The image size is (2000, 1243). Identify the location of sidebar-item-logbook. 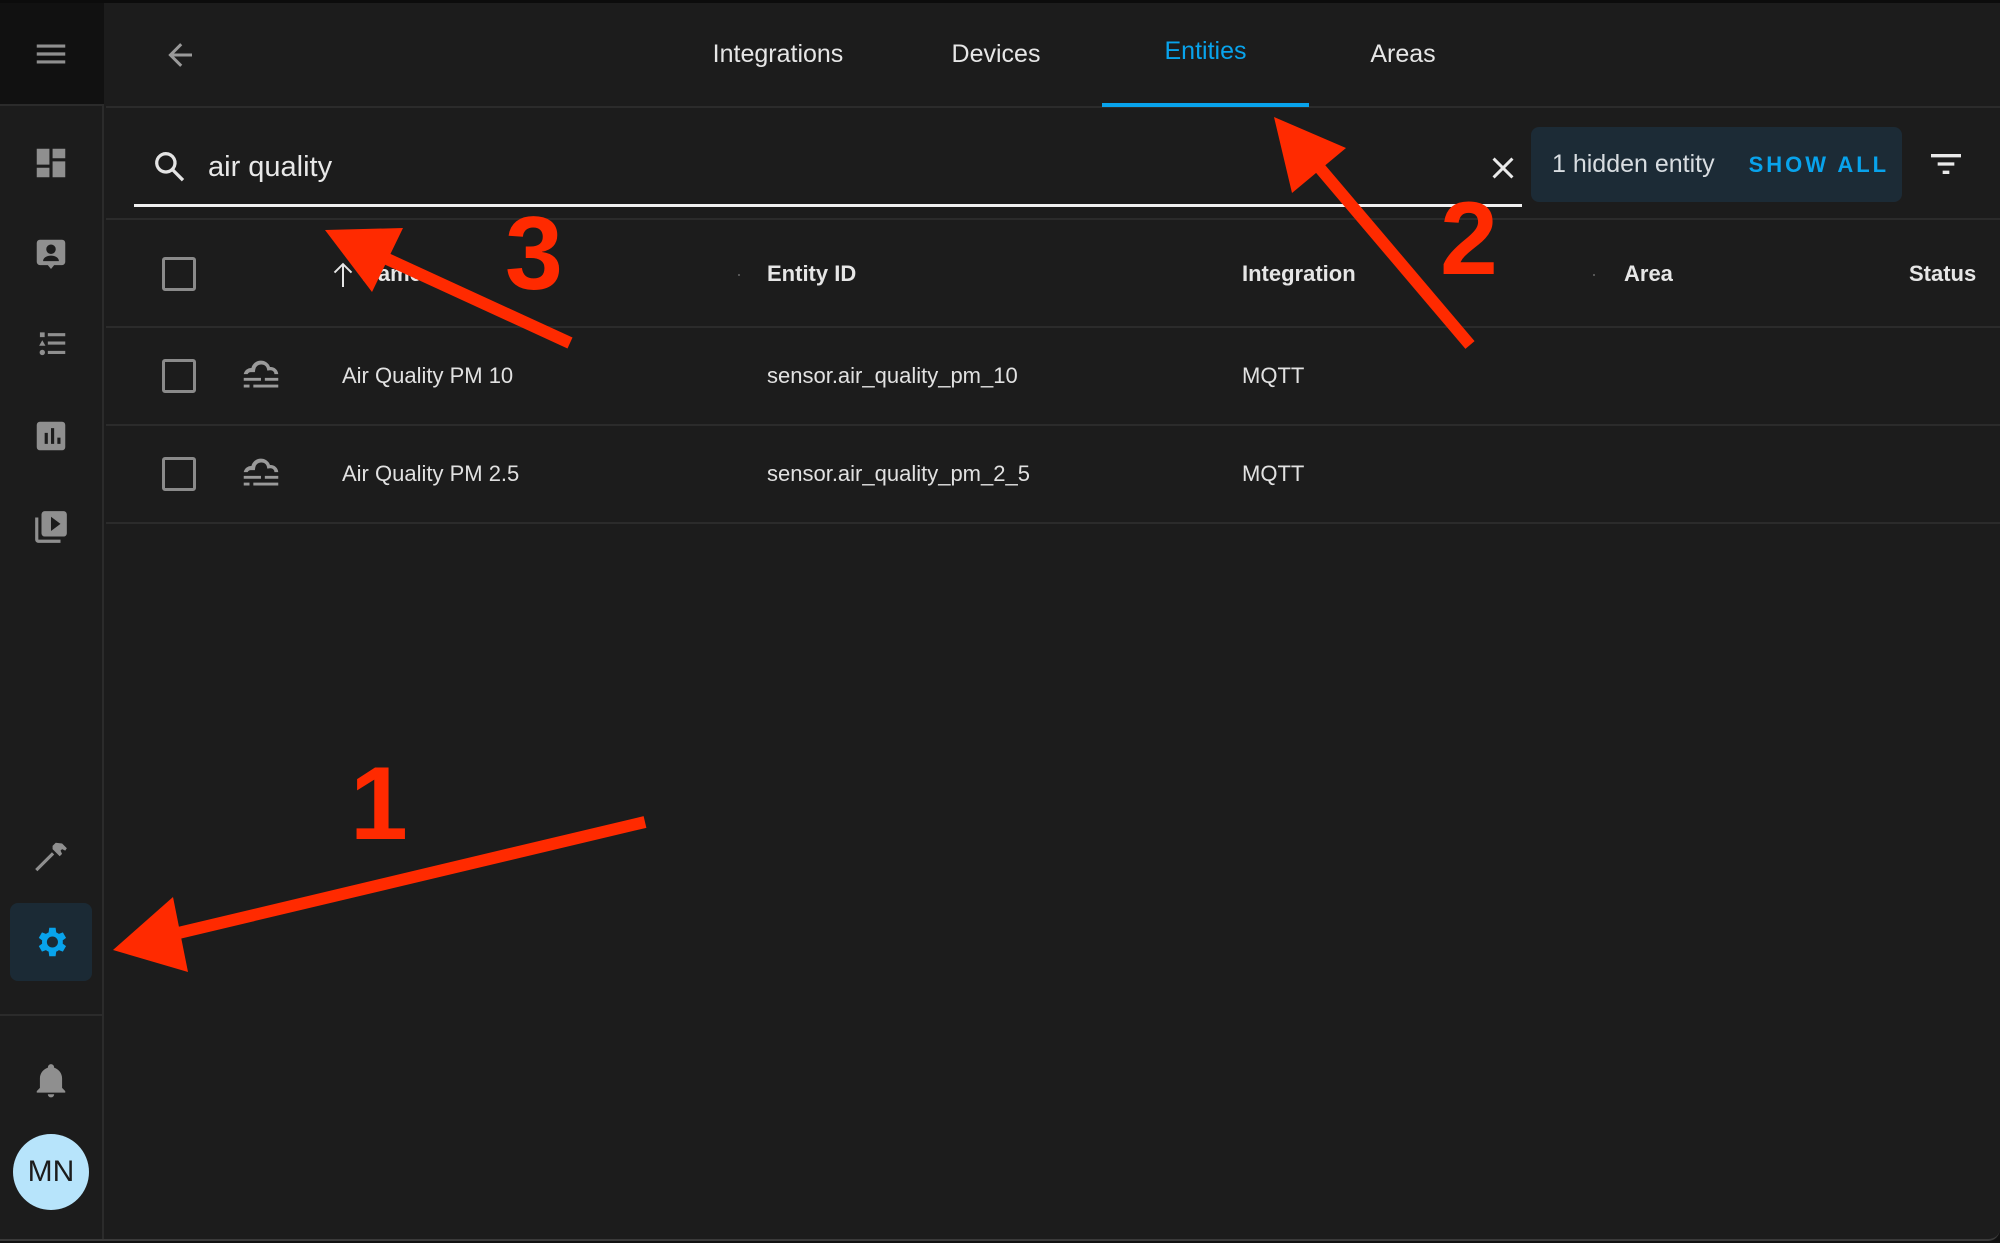
(51, 345).